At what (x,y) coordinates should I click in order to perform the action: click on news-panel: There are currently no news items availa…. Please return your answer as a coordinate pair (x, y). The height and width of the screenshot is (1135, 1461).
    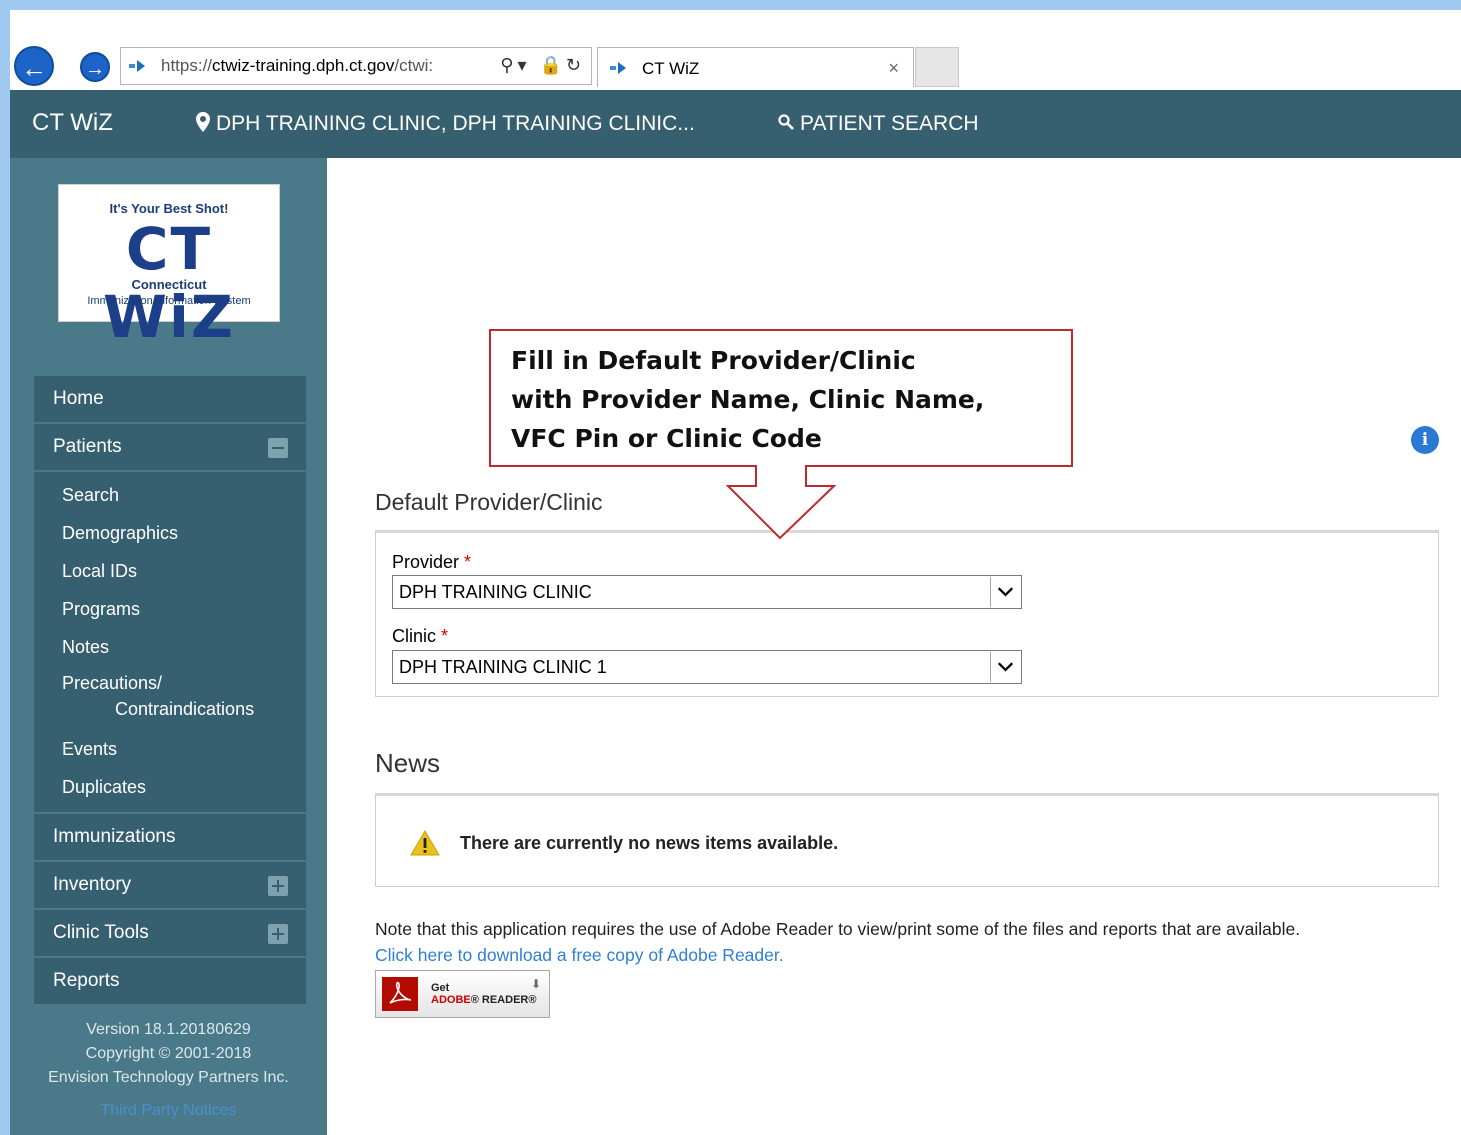
    Looking at the image, I should click on (907, 840).